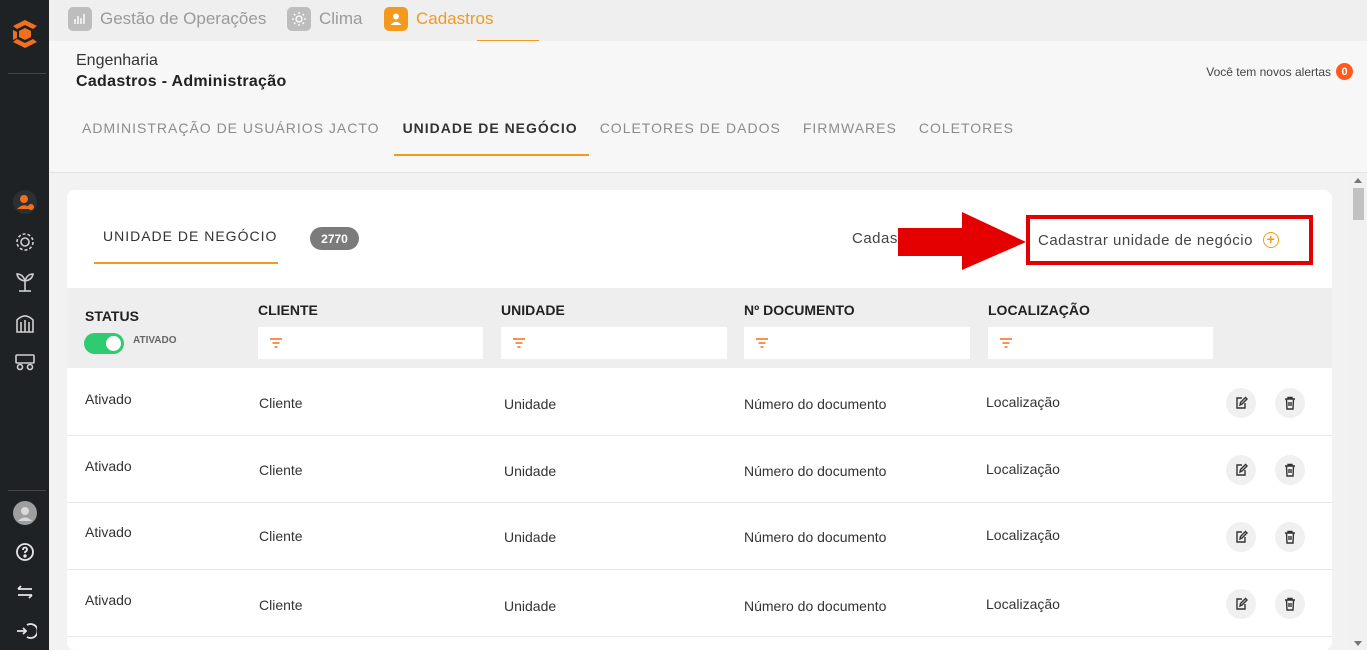  What do you see at coordinates (708, 20) in the screenshot?
I see `top-nav: Gestão de Operações Clima Cadastros` at bounding box center [708, 20].